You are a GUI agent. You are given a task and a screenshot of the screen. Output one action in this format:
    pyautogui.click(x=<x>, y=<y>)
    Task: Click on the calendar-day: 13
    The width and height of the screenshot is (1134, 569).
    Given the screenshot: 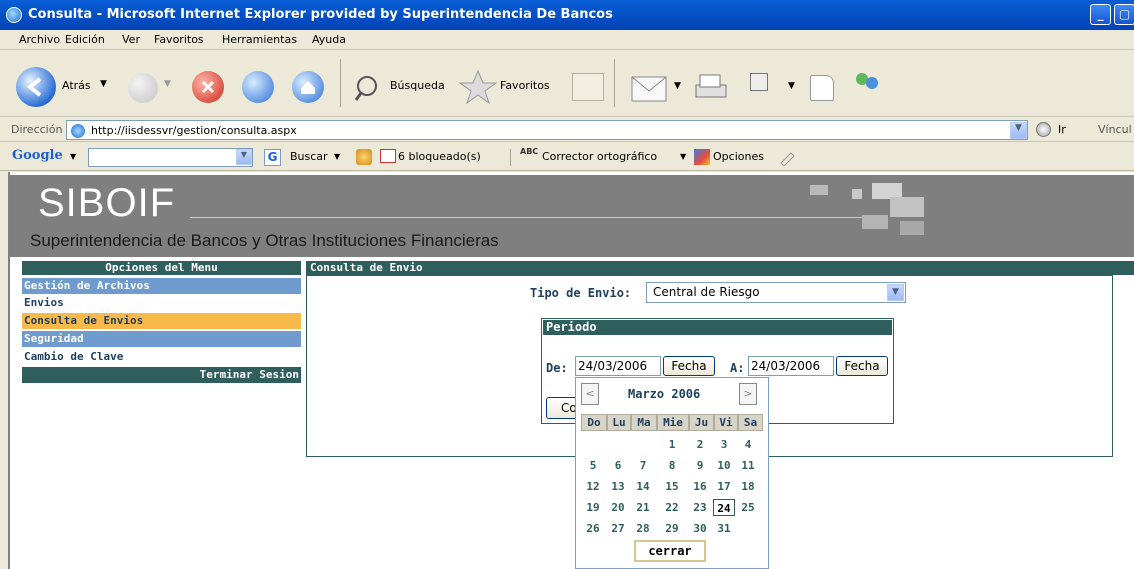 What is the action you would take?
    pyautogui.click(x=618, y=486)
    